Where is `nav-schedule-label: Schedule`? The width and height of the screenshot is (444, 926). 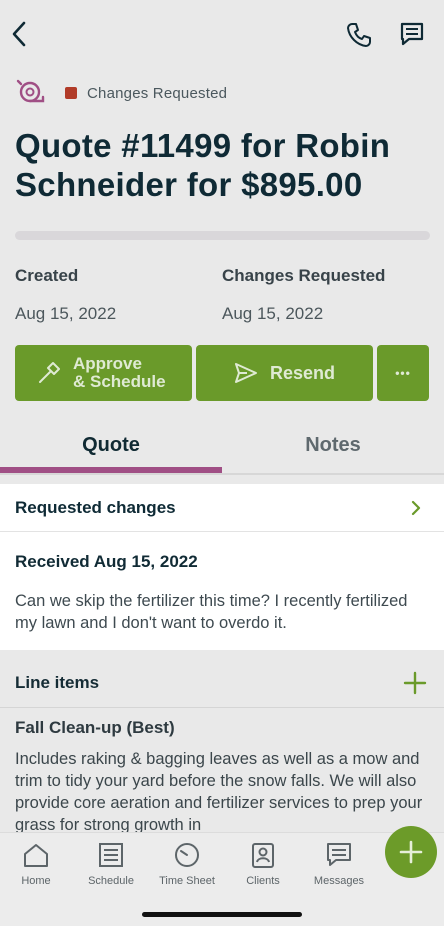
nav-schedule-label: Schedule is located at coordinates (111, 881).